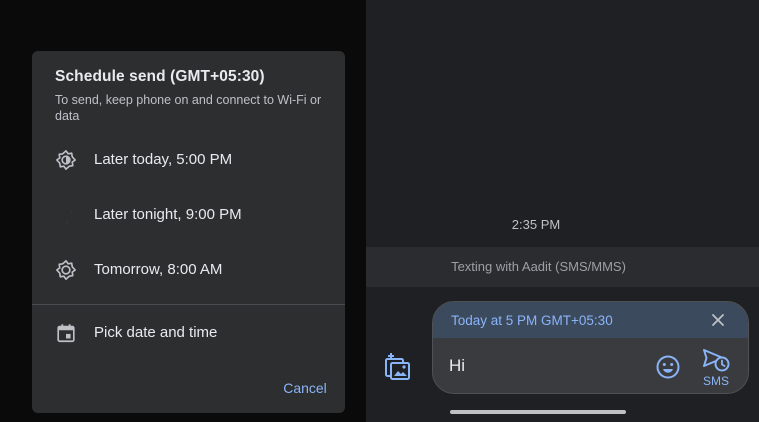 This screenshot has width=759, height=422. Describe the element at coordinates (718, 320) in the screenshot. I see `close-icon` at that location.